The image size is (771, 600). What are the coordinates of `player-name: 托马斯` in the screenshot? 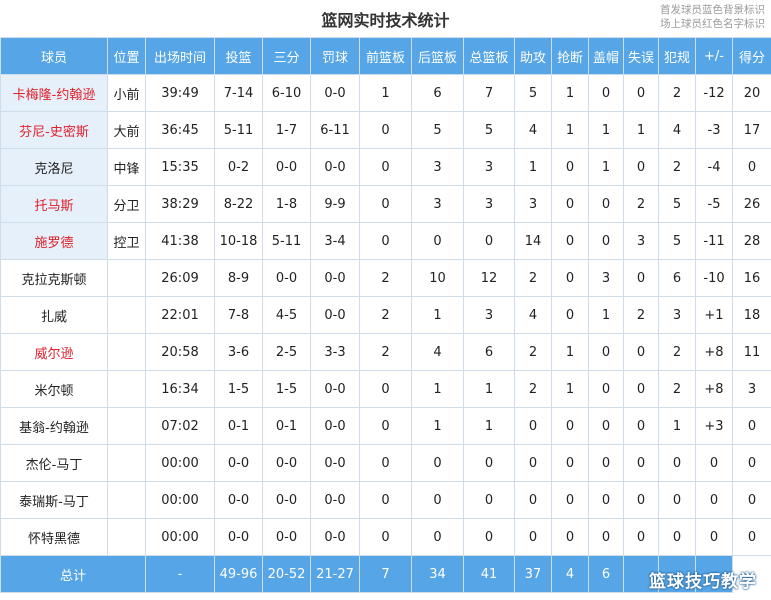 It's located at (54, 204).